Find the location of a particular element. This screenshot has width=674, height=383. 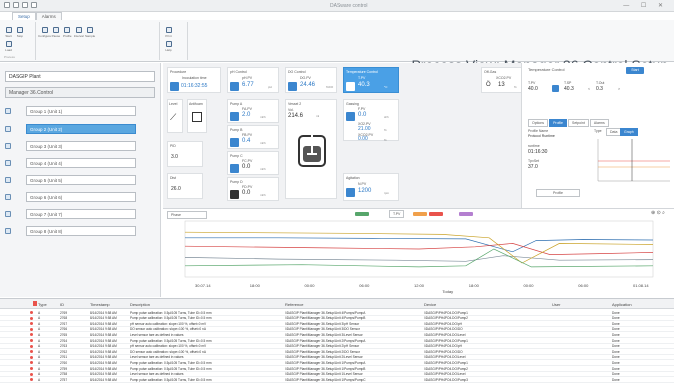

server-selector: DASGIP Plant is located at coordinates (80, 76).